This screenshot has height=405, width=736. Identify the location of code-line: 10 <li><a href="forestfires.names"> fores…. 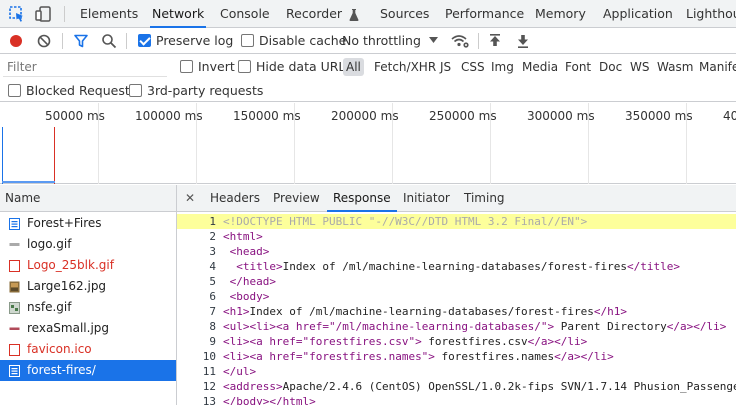
(456, 356).